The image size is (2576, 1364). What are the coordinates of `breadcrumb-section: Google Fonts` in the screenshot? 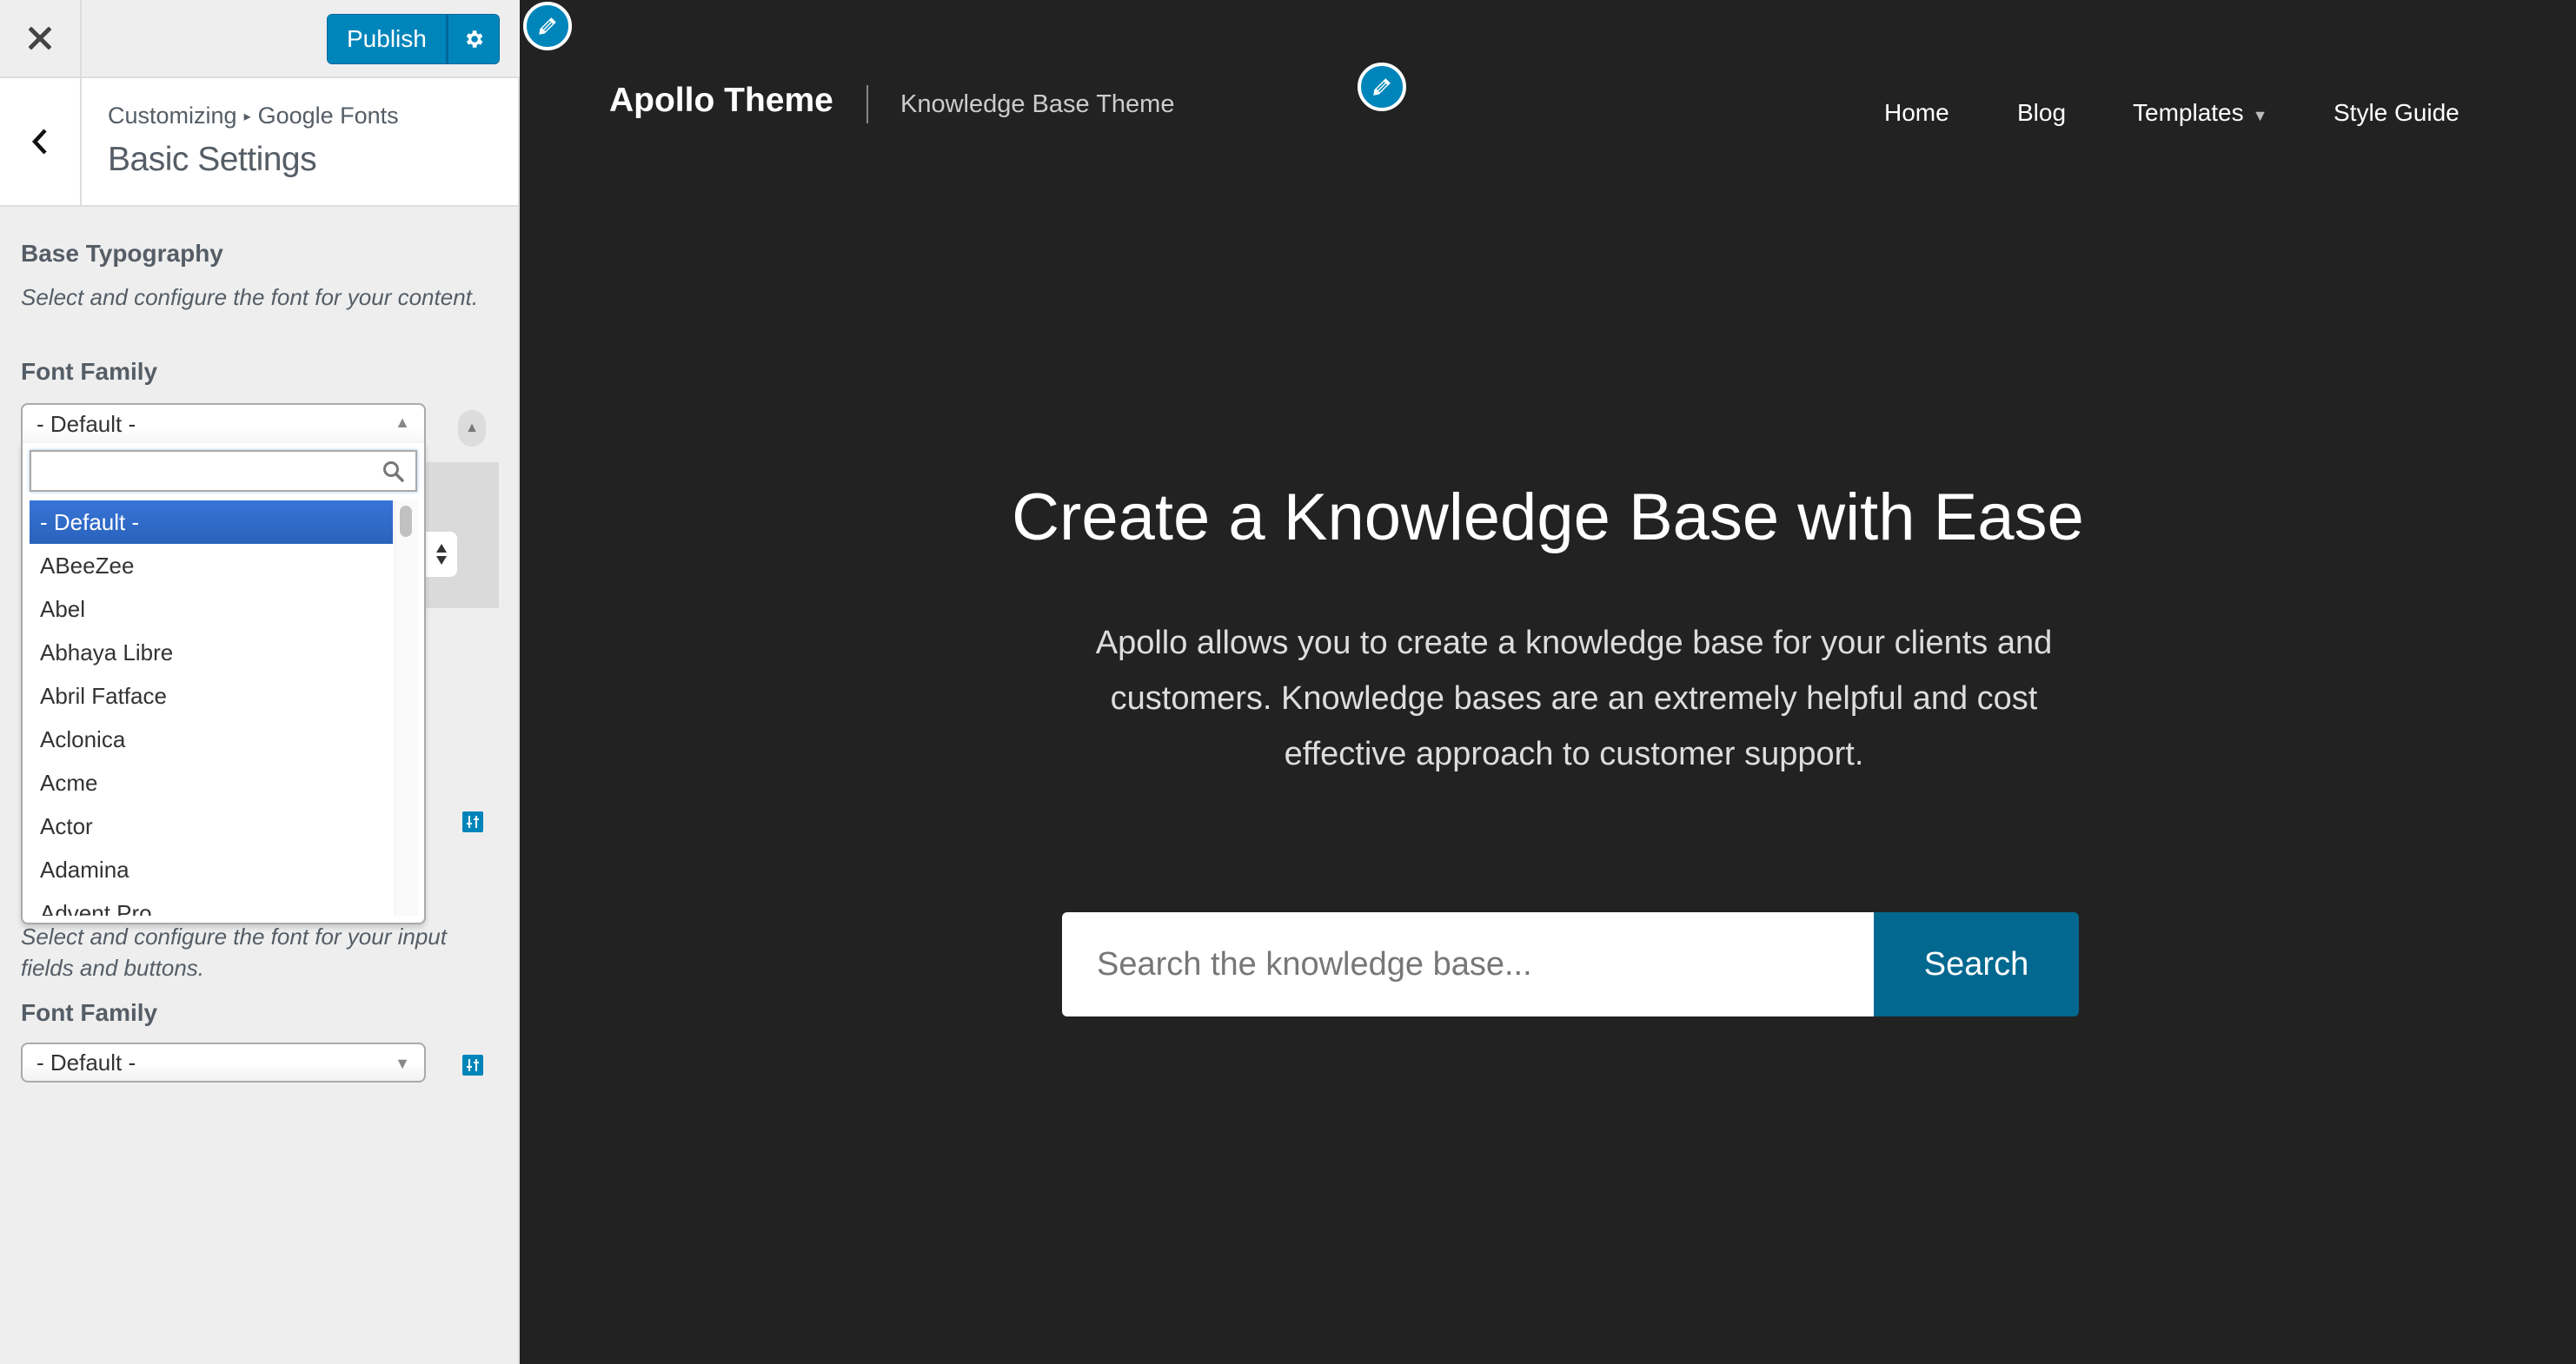 It's located at (328, 116).